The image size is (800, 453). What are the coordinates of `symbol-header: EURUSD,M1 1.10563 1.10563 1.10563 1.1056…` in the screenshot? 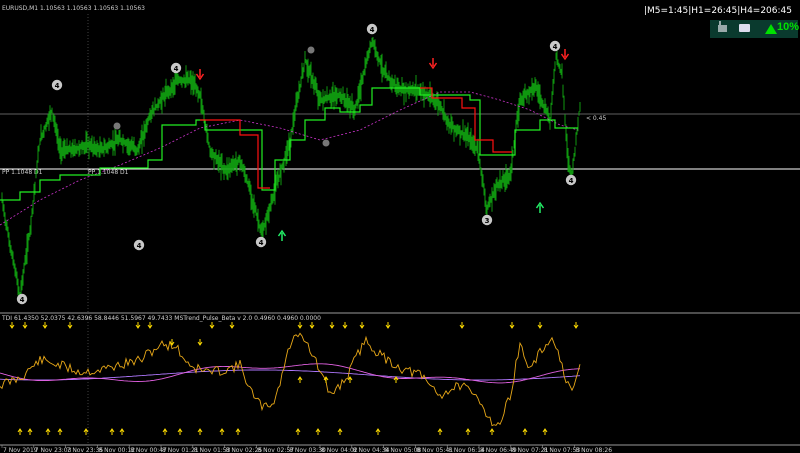 It's located at (73, 8).